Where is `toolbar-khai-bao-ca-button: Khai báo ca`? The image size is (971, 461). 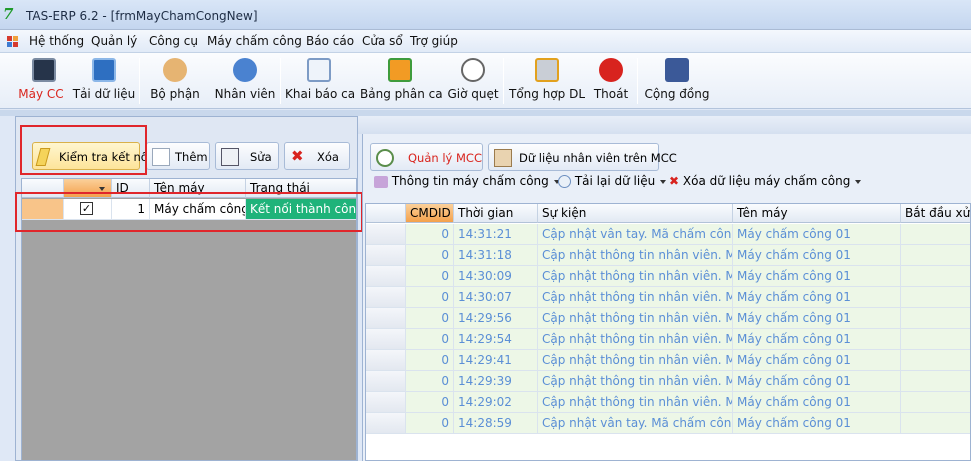 toolbar-khai-bao-ca-button: Khai báo ca is located at coordinates (320, 81).